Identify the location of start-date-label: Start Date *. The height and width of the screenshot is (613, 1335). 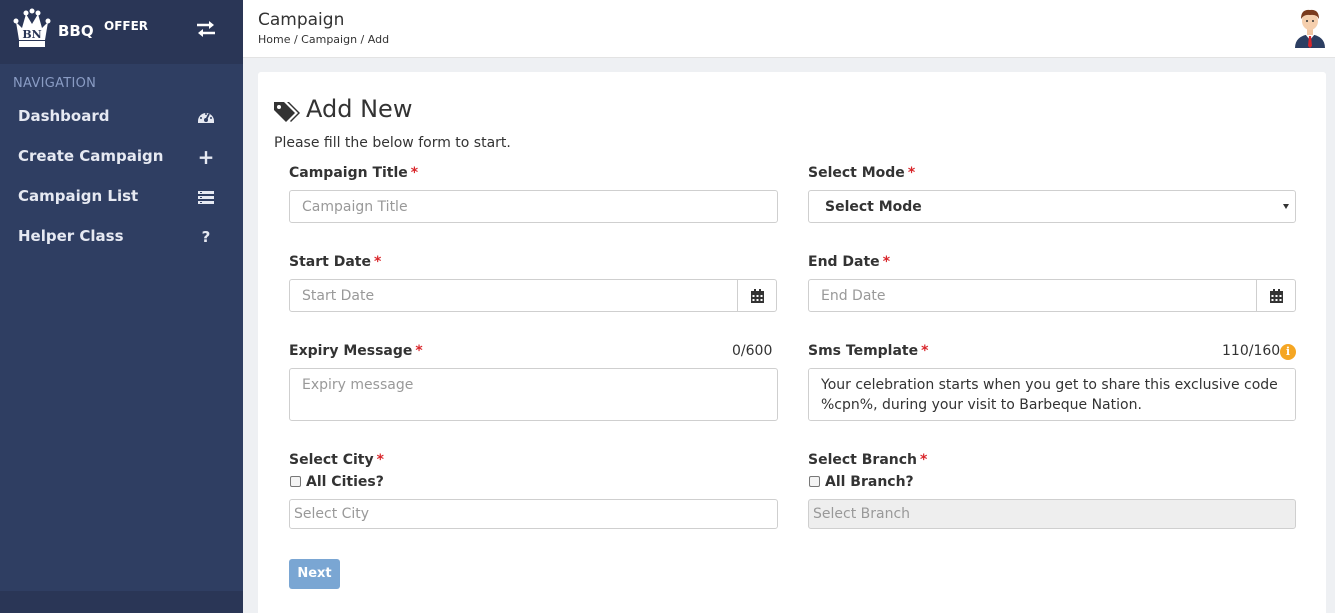
(335, 262).